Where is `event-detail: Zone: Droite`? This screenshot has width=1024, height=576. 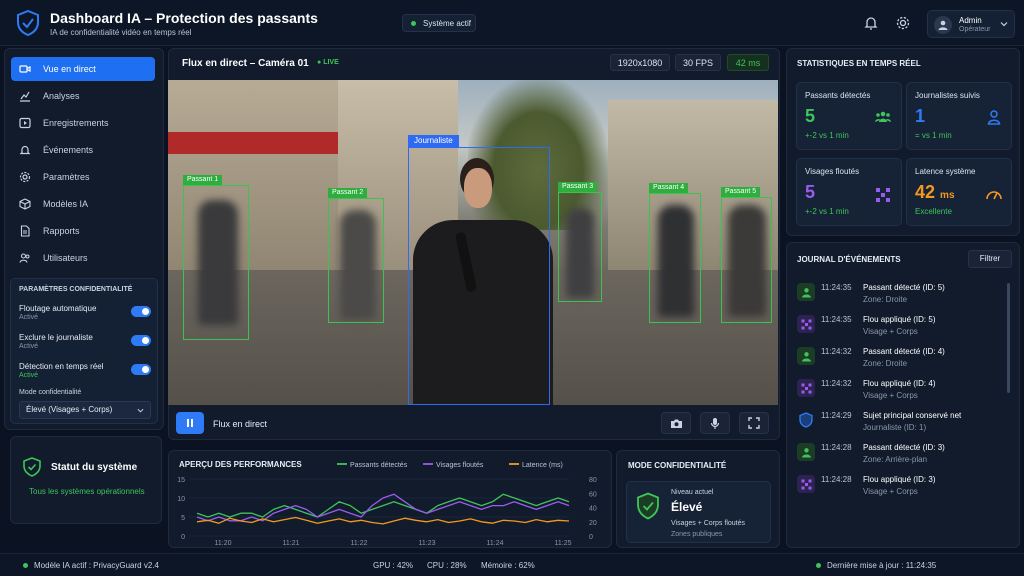 event-detail: Zone: Droite is located at coordinates (885, 299).